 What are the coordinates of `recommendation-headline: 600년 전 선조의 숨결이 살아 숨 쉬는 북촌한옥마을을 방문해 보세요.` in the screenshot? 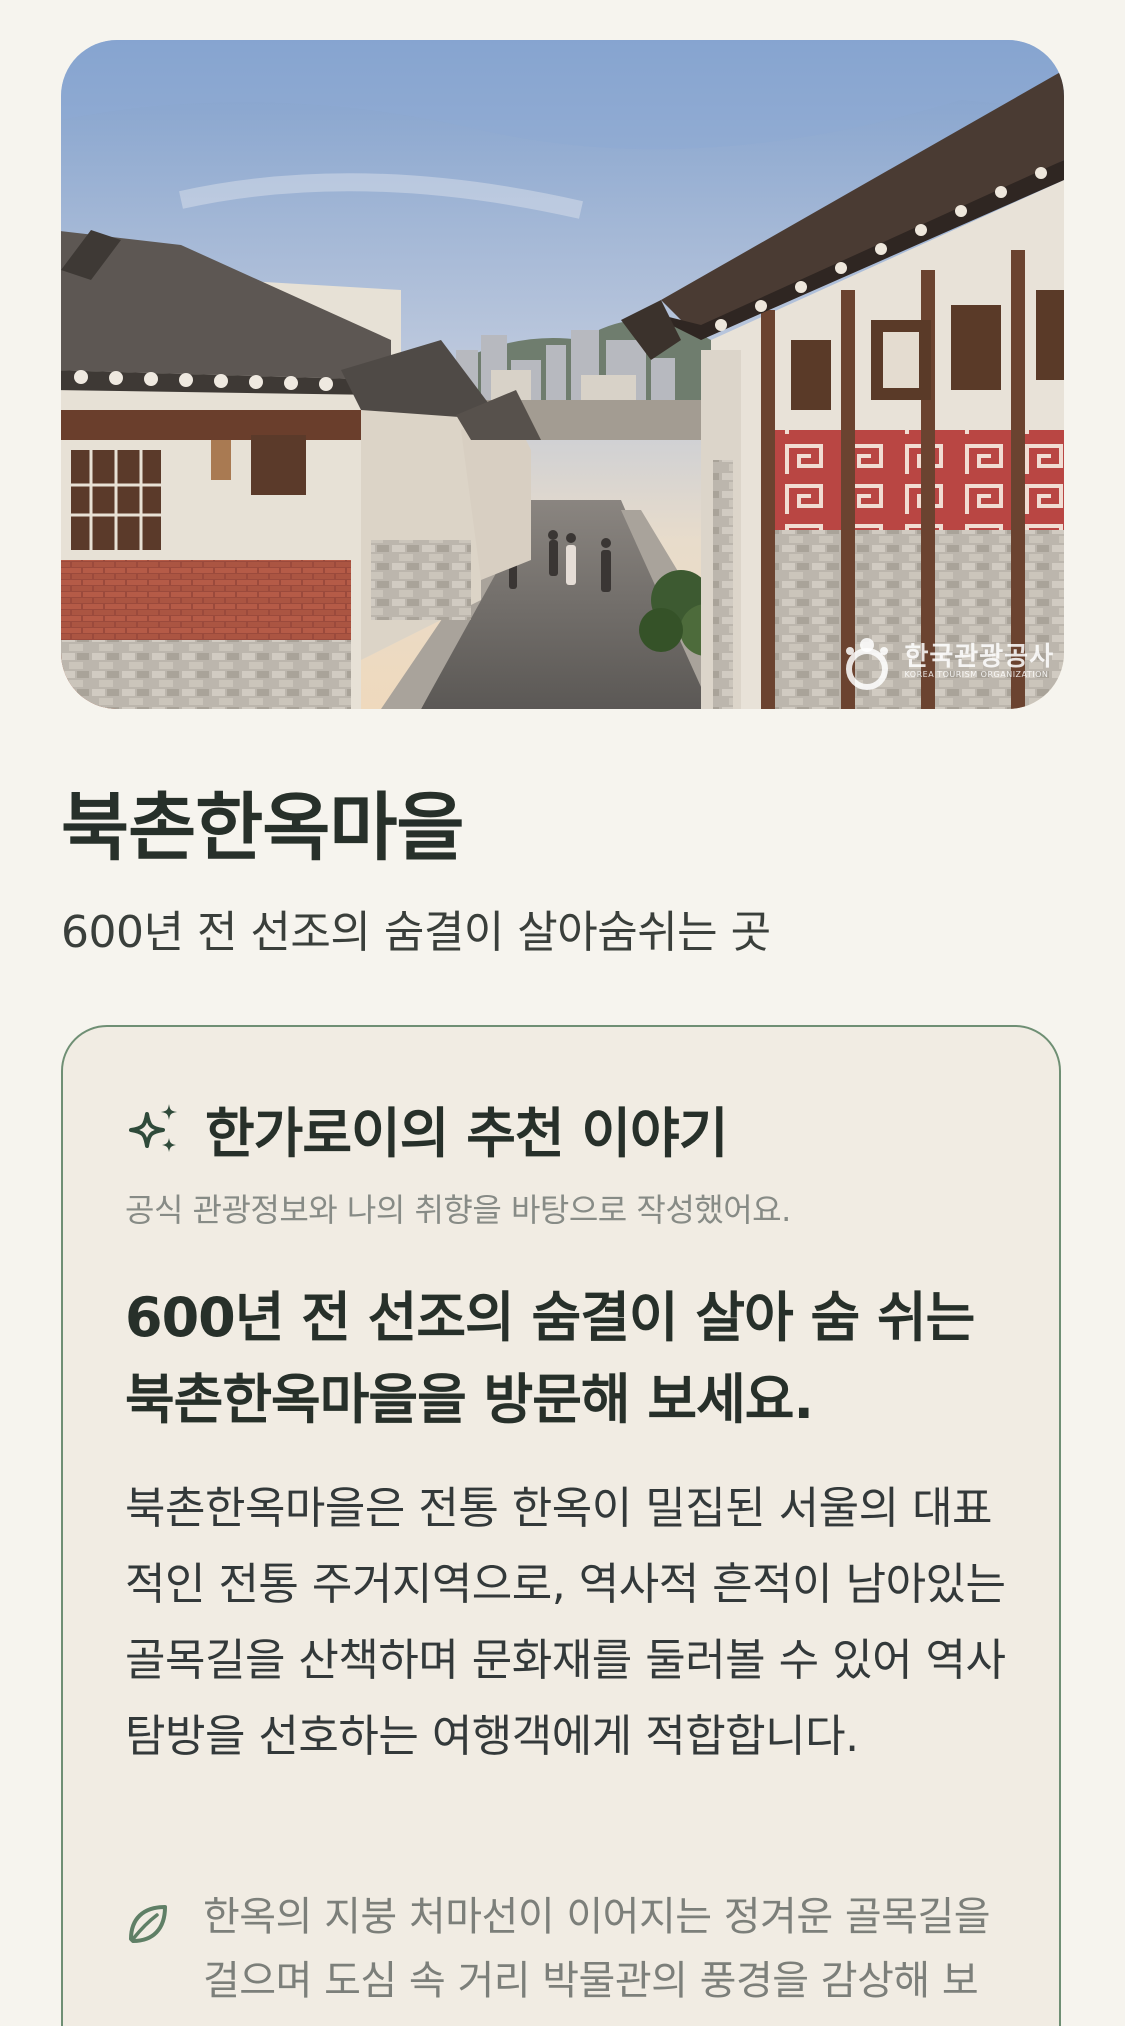 It's located at (550, 1358).